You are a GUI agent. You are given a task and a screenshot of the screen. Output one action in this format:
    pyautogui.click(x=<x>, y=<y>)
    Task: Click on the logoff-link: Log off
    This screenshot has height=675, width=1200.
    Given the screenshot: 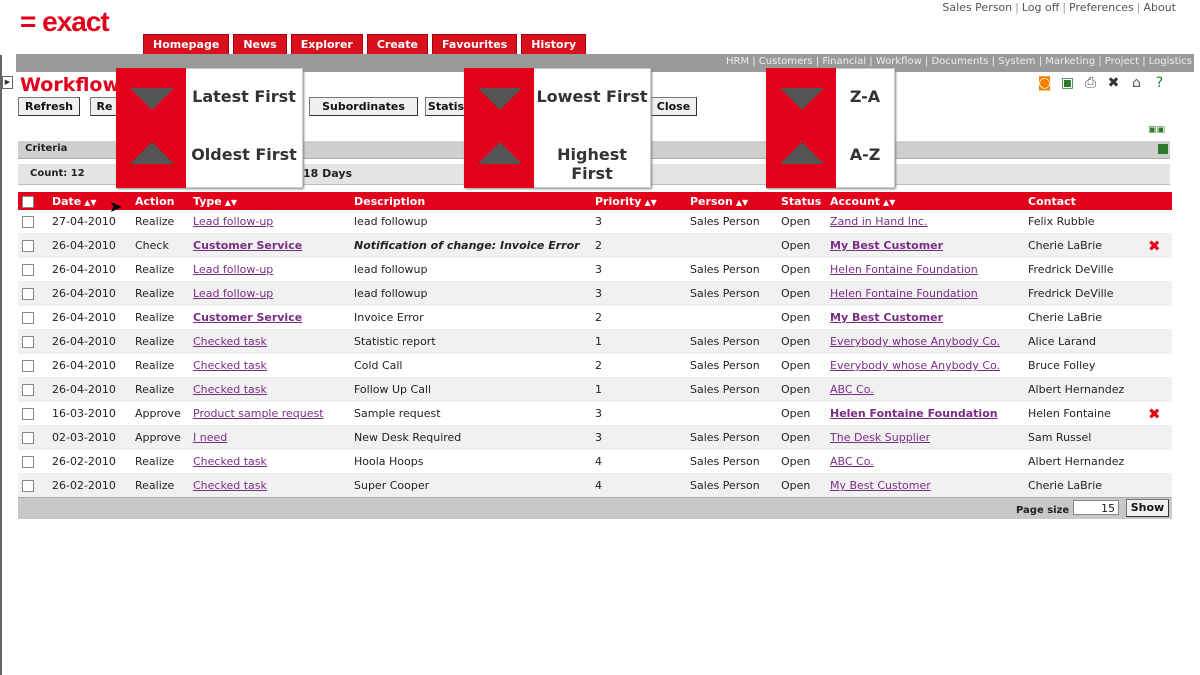 What is the action you would take?
    pyautogui.click(x=1040, y=7)
    